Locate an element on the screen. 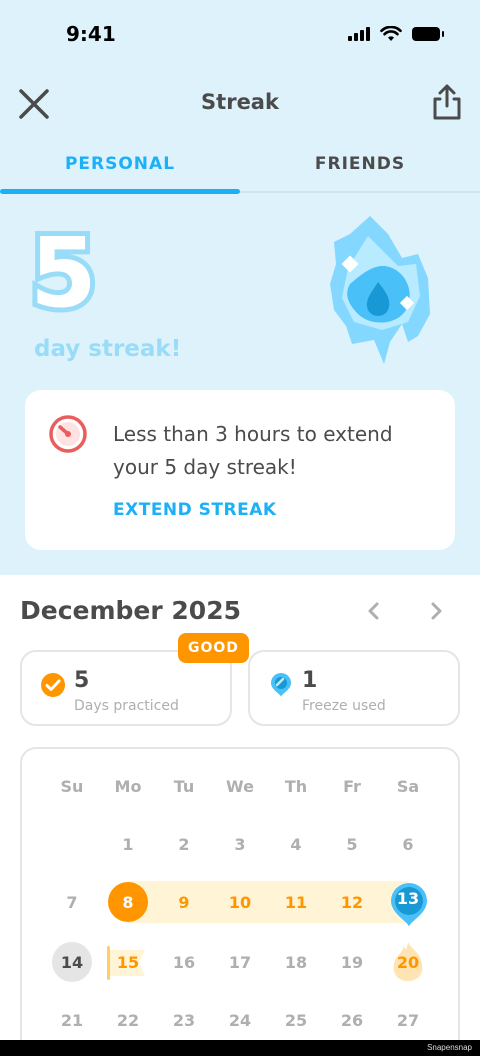 The height and width of the screenshot is (1056, 480). calendar-day: 23 is located at coordinates (184, 1020).